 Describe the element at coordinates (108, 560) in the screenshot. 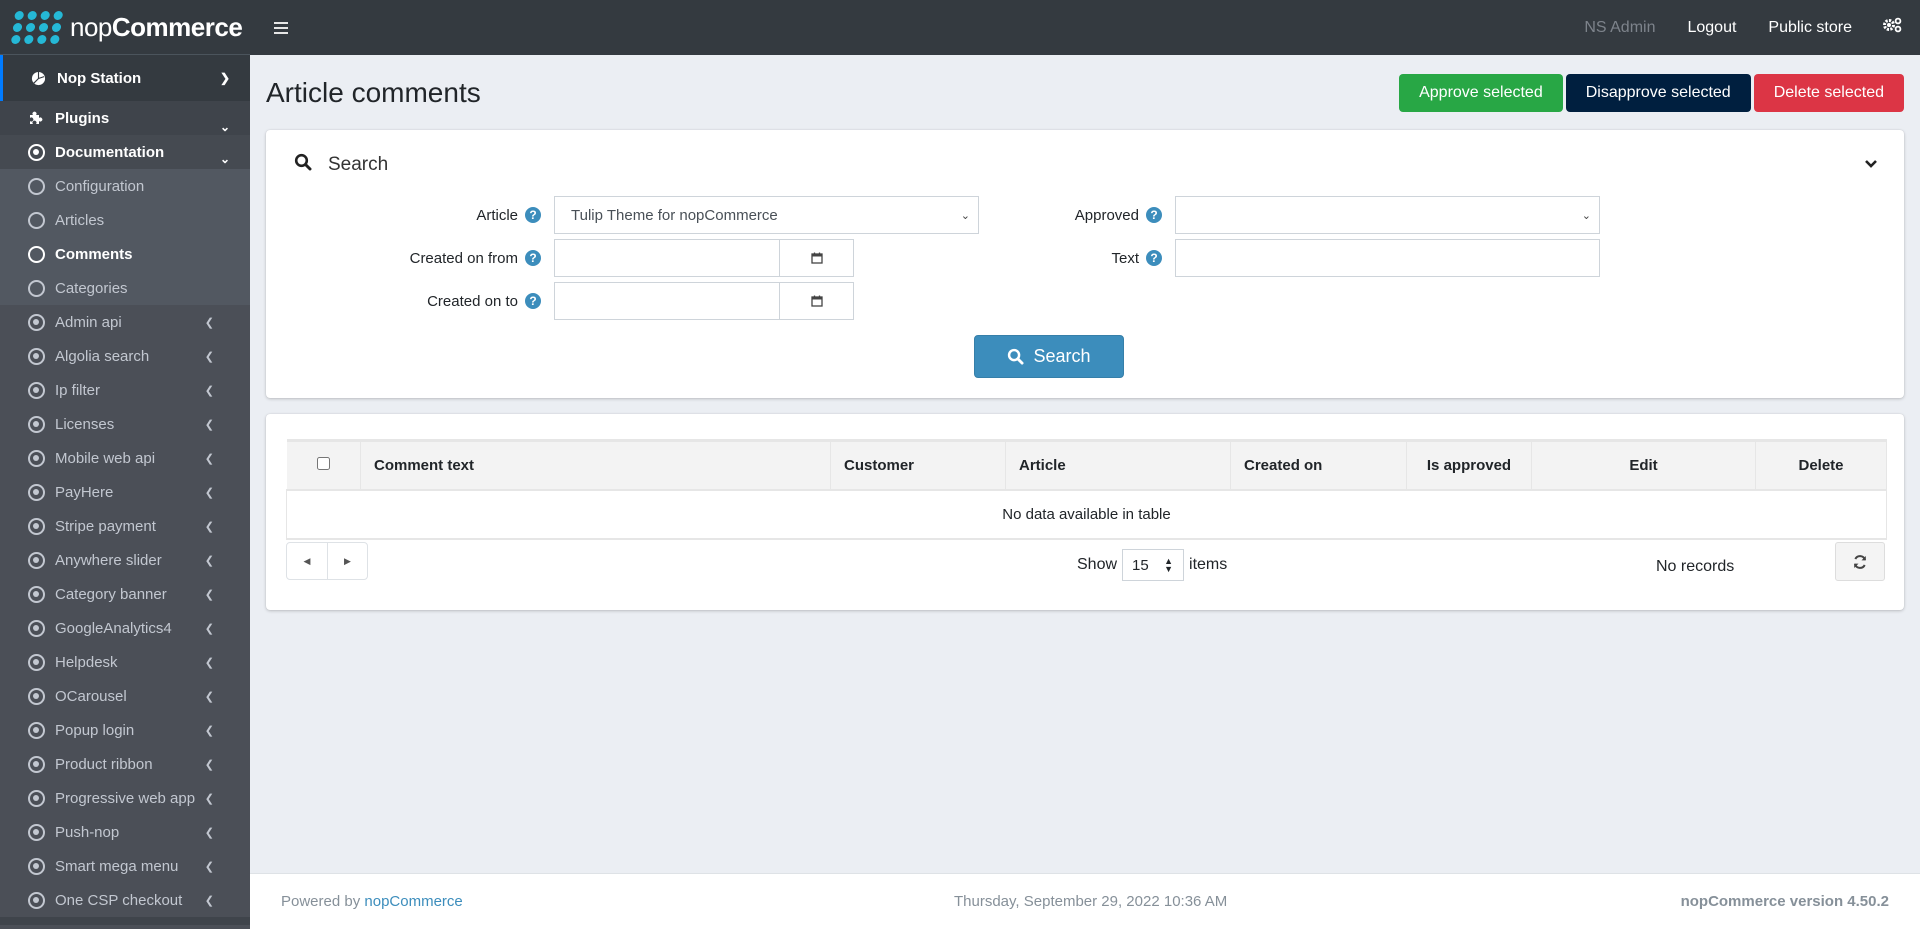

I see `sidebar-item-label: Anywhere slider` at that location.